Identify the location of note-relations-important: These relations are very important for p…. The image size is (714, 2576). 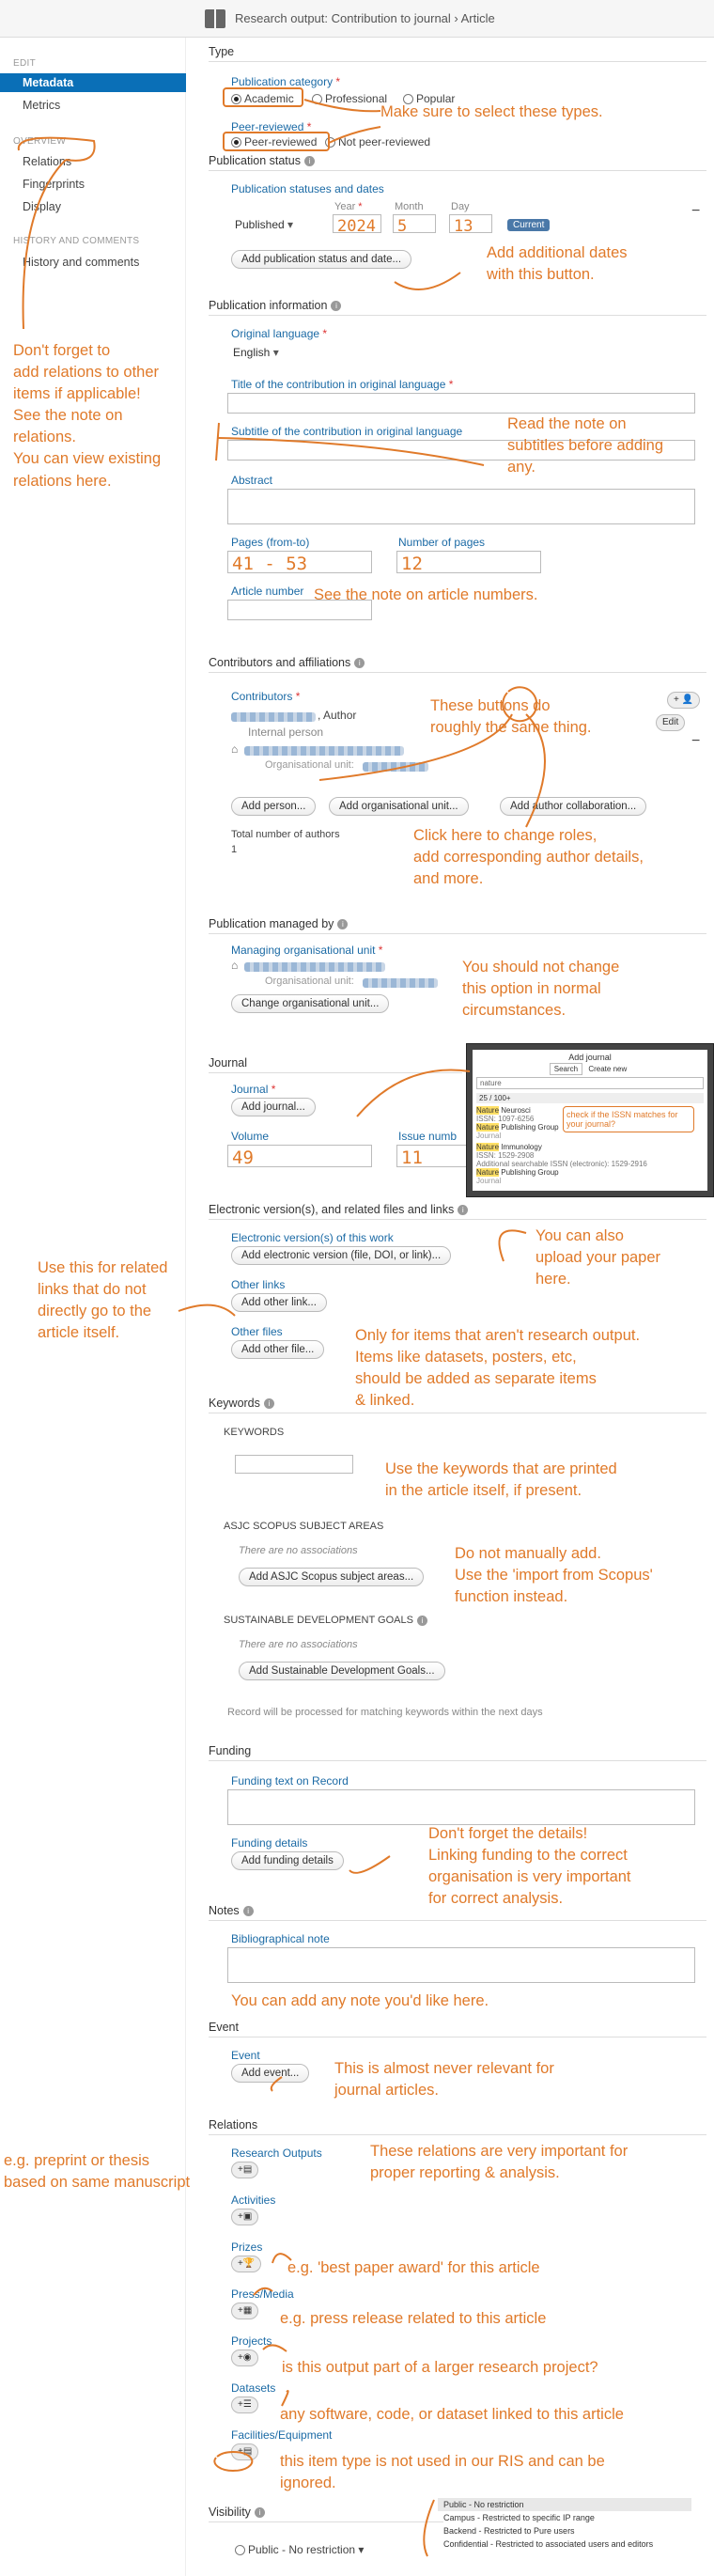
(499, 2163).